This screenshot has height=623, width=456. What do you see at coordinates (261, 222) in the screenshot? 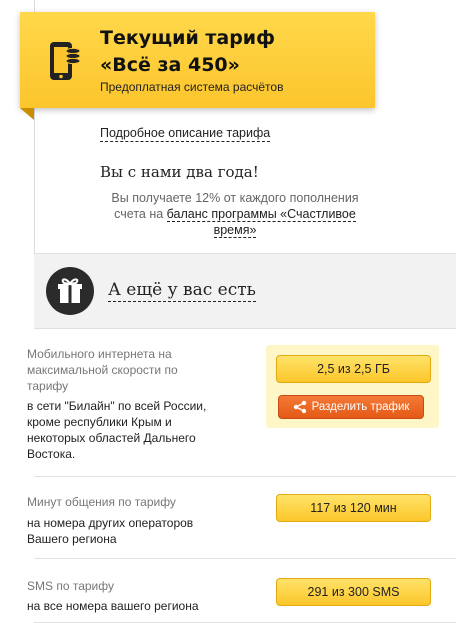
I see `bonus-program-link: баланс программы «Счастливое время»` at bounding box center [261, 222].